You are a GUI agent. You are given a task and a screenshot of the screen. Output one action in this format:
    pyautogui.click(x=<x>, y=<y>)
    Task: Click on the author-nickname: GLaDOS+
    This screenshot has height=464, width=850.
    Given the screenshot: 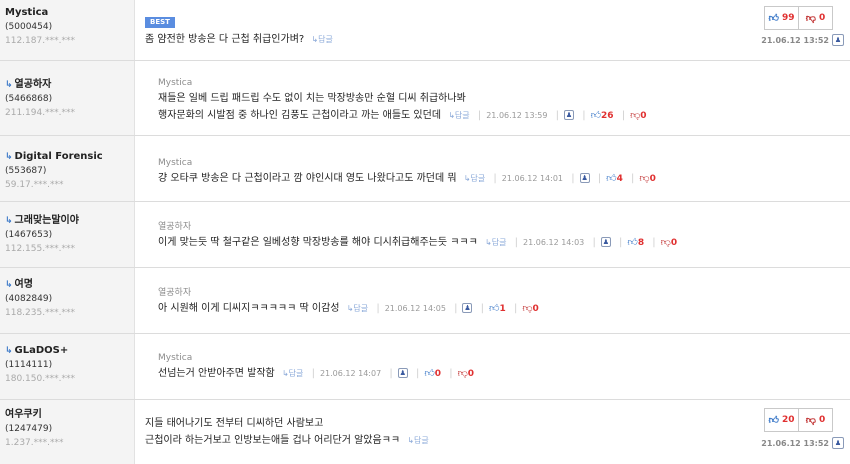 What is the action you would take?
    pyautogui.click(x=42, y=350)
    